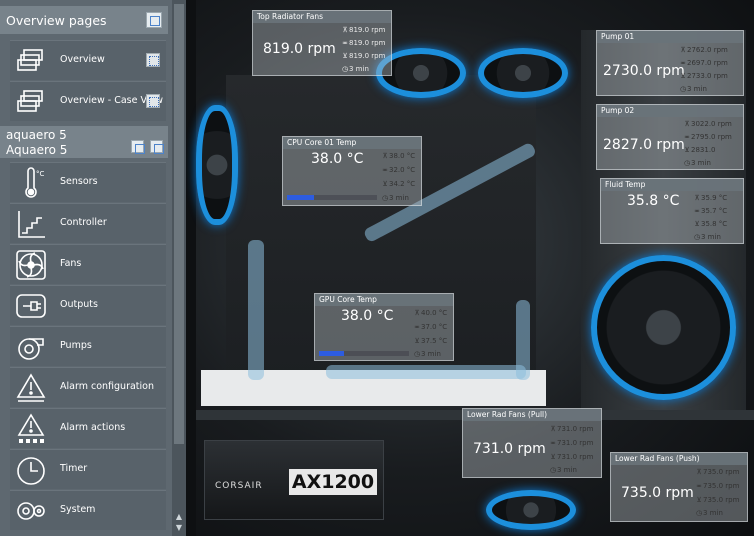 The image size is (754, 536). Describe the element at coordinates (31, 388) in the screenshot. I see `alarm-config-icon` at that location.